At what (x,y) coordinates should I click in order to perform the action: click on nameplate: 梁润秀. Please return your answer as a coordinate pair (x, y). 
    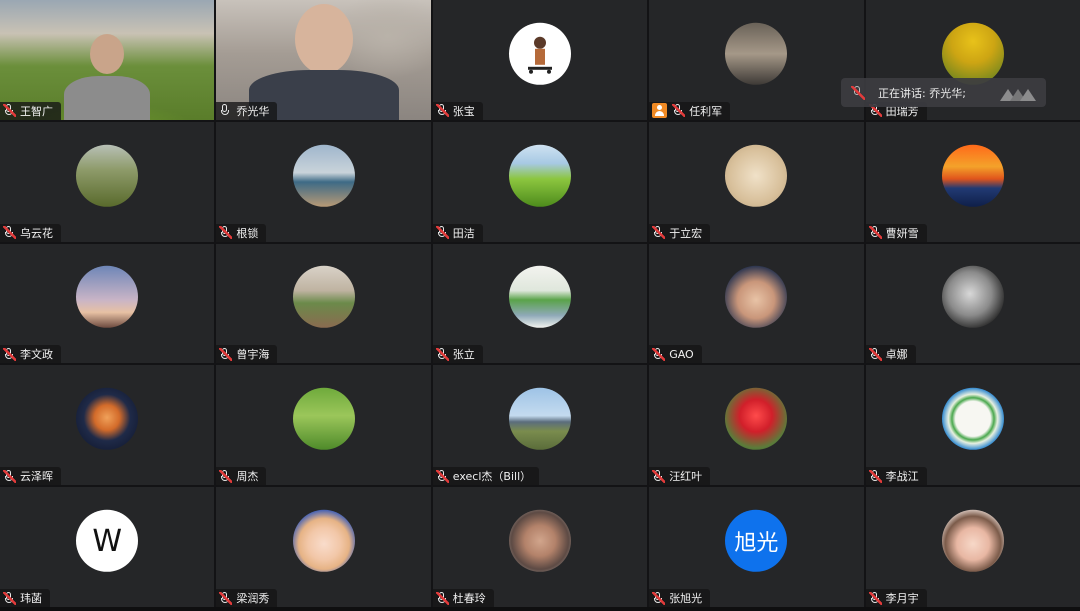
    Looking at the image, I should click on (247, 598).